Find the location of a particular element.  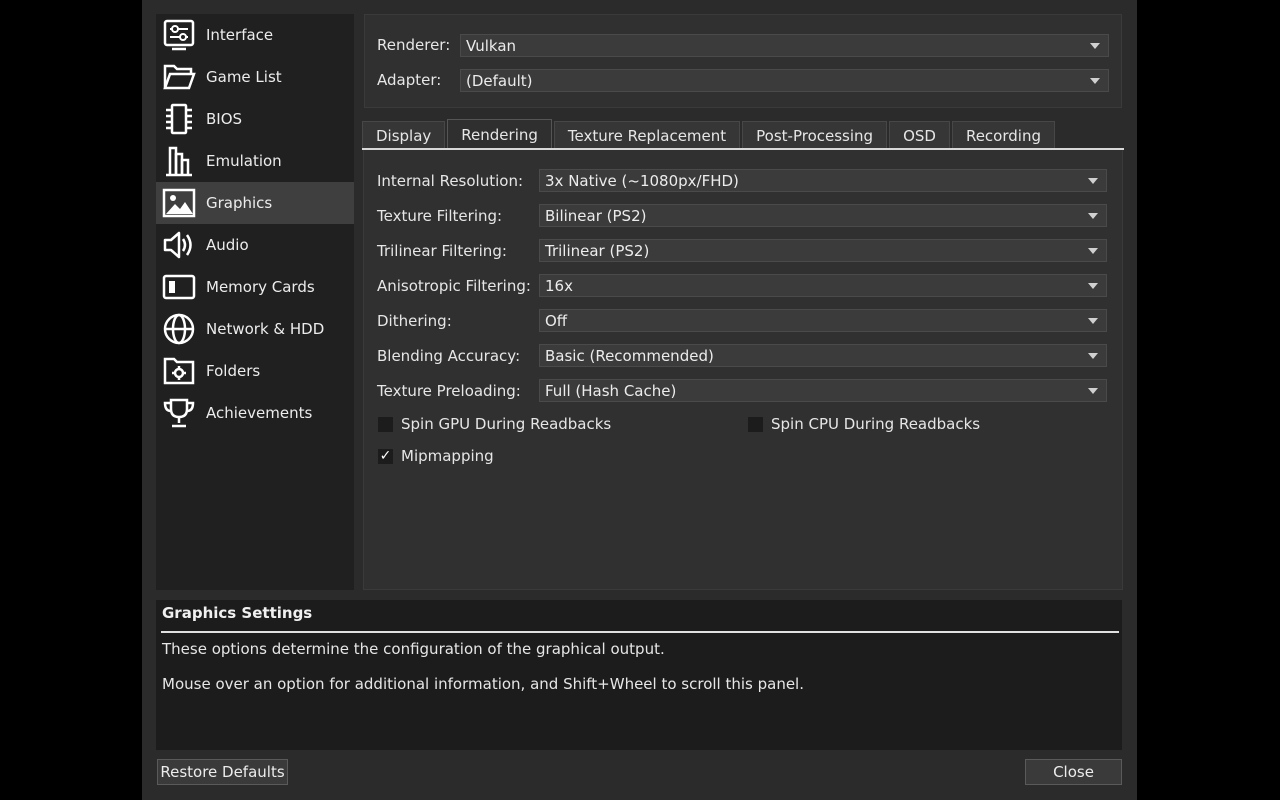

folder-open-icon is located at coordinates (179, 77).